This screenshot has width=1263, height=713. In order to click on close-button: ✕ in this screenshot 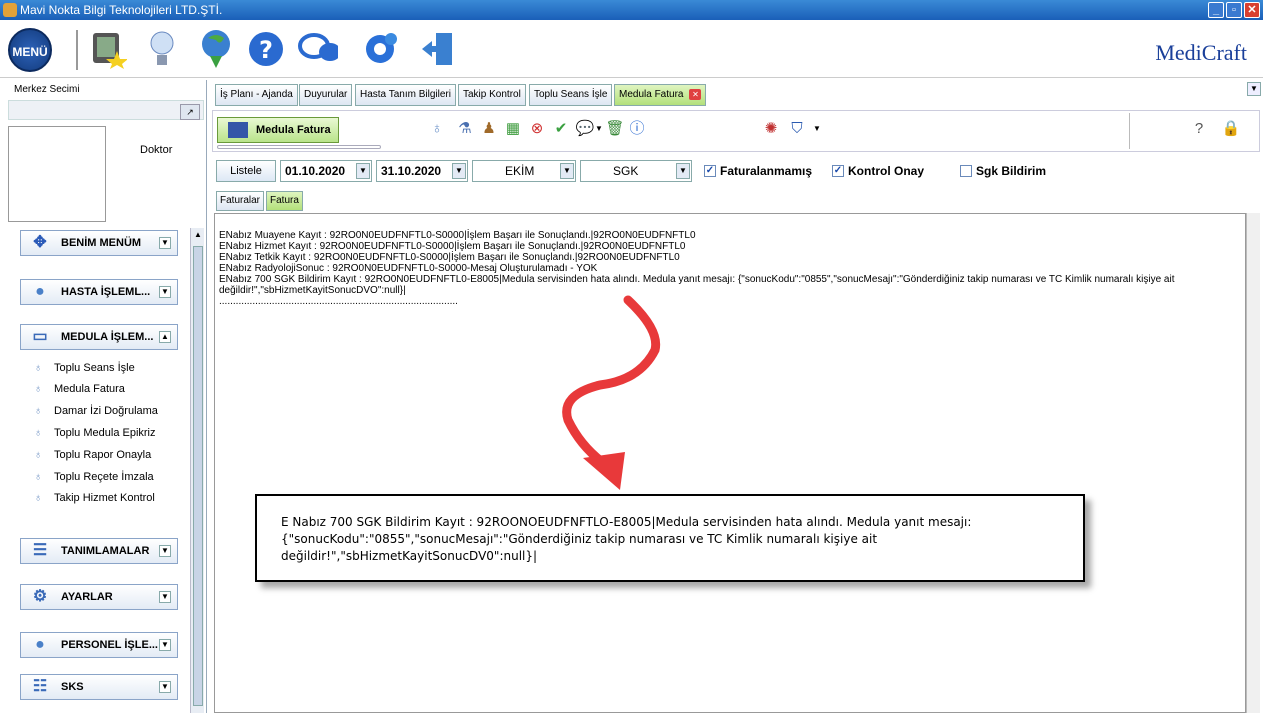, I will do `click(1252, 10)`.